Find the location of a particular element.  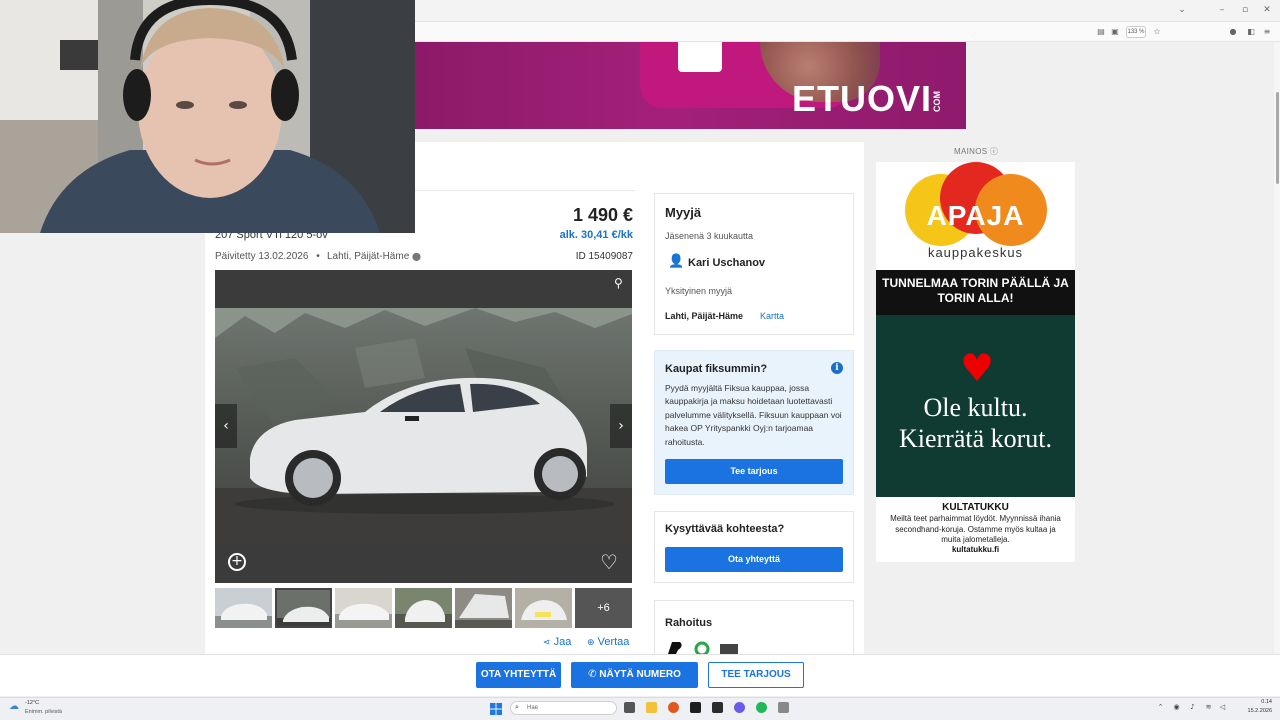

ad-label: MAINOS ⓘ is located at coordinates (976, 151).